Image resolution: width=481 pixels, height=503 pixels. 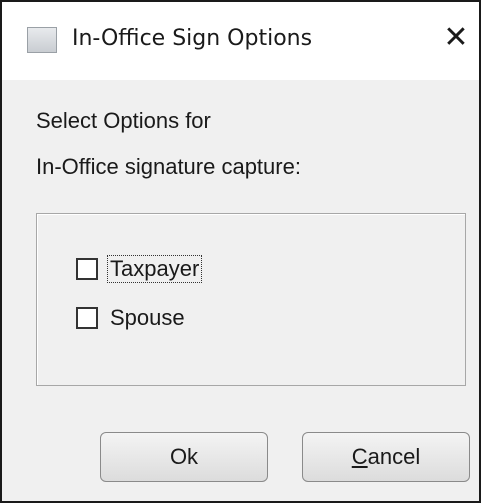 I want to click on prompt-line-1: Select Options for, so click(x=123, y=120).